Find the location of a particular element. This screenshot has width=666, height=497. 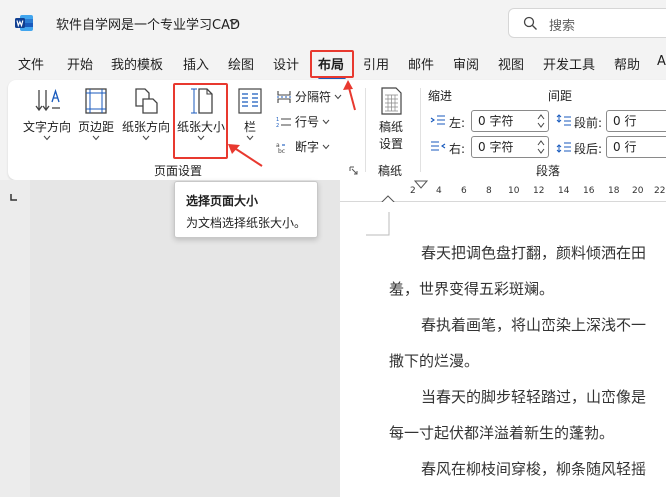

paragraph-line: 羞，世界变得五彩斑斓。 is located at coordinates (472, 289).